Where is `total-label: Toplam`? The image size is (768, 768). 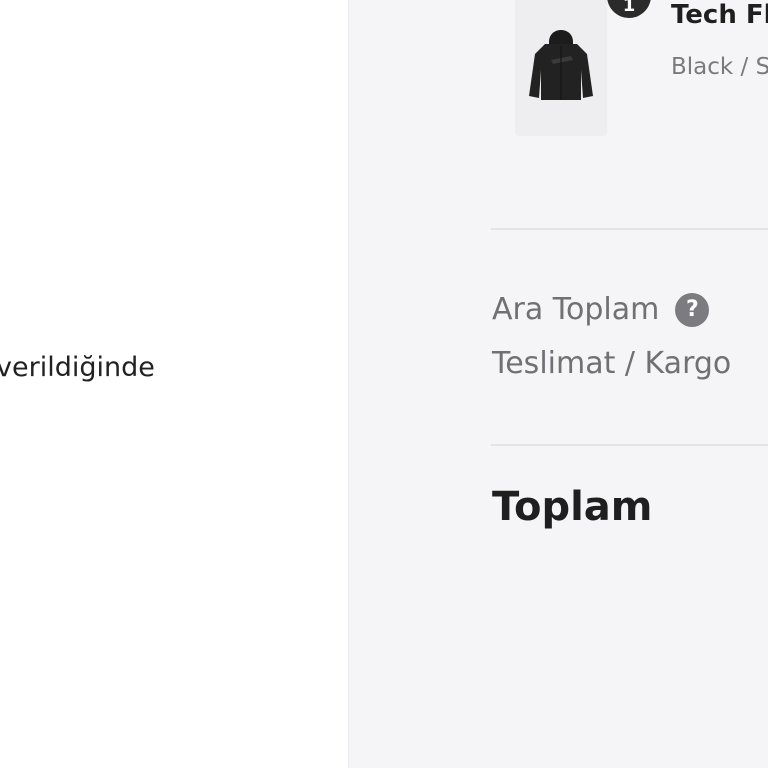
total-label: Toplam is located at coordinates (572, 507).